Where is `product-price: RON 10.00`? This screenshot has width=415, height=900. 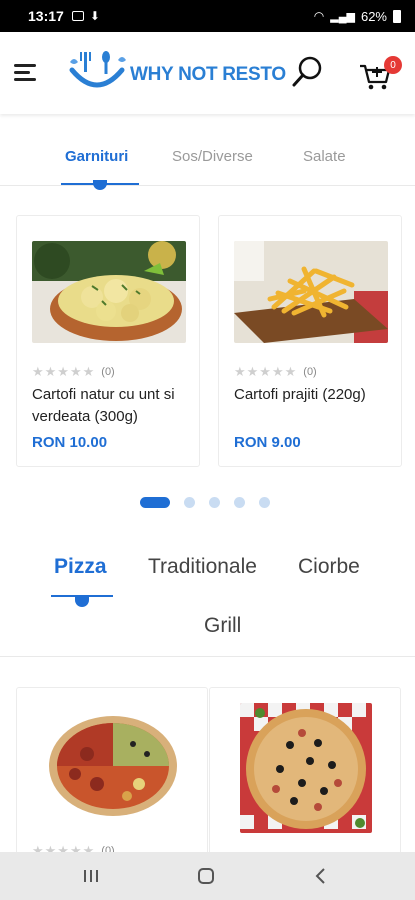 product-price: RON 10.00 is located at coordinates (70, 442).